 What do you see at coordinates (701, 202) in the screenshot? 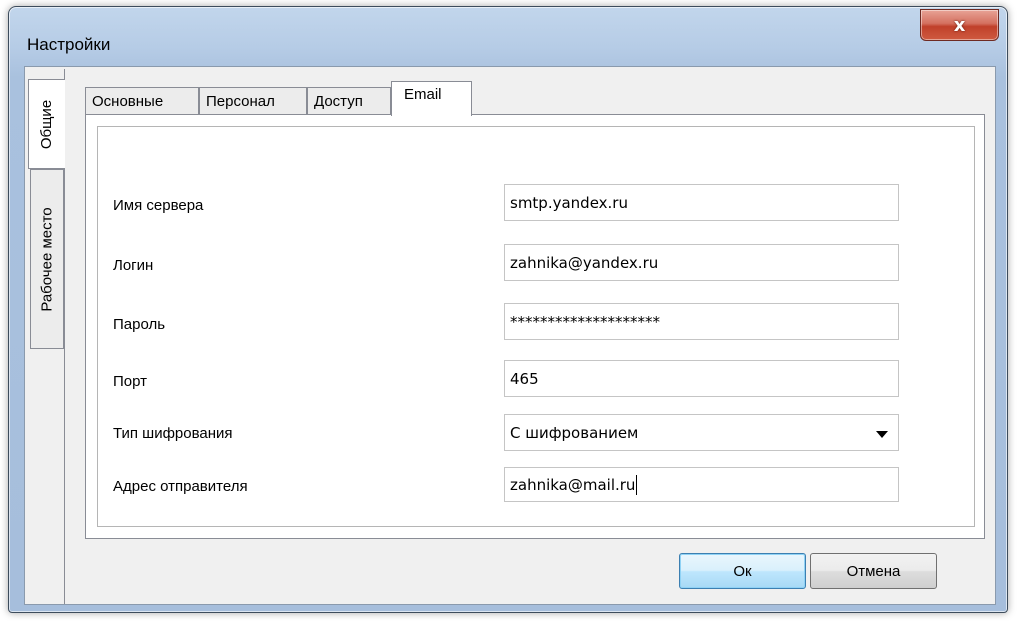
I see `server-input: smtp.yandex.ru` at bounding box center [701, 202].